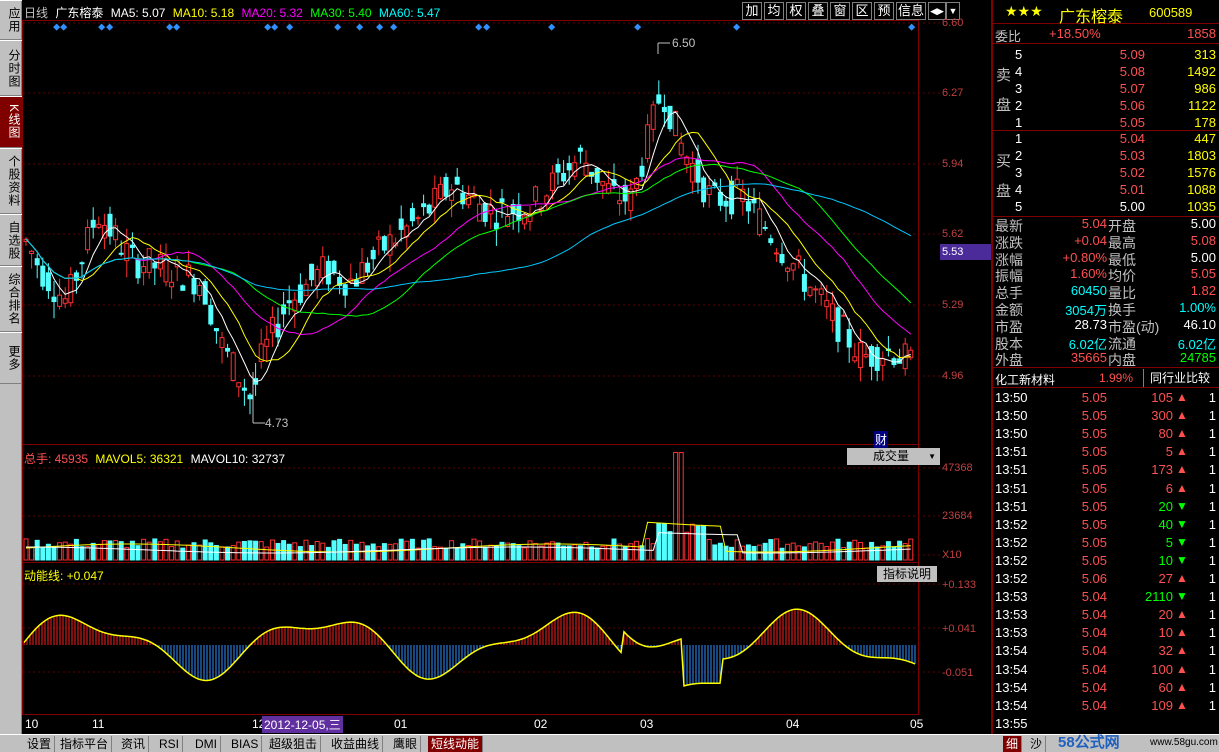 This screenshot has height=752, width=1219. I want to click on tab-more: 更多, so click(11, 358).